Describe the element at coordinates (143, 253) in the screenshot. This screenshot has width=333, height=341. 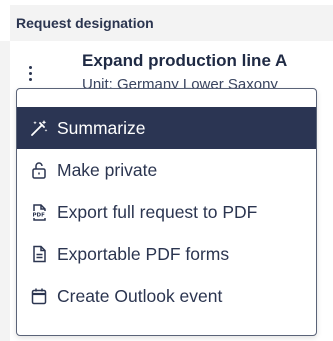
I see `menu-item-label: Exportable PDF forms` at that location.